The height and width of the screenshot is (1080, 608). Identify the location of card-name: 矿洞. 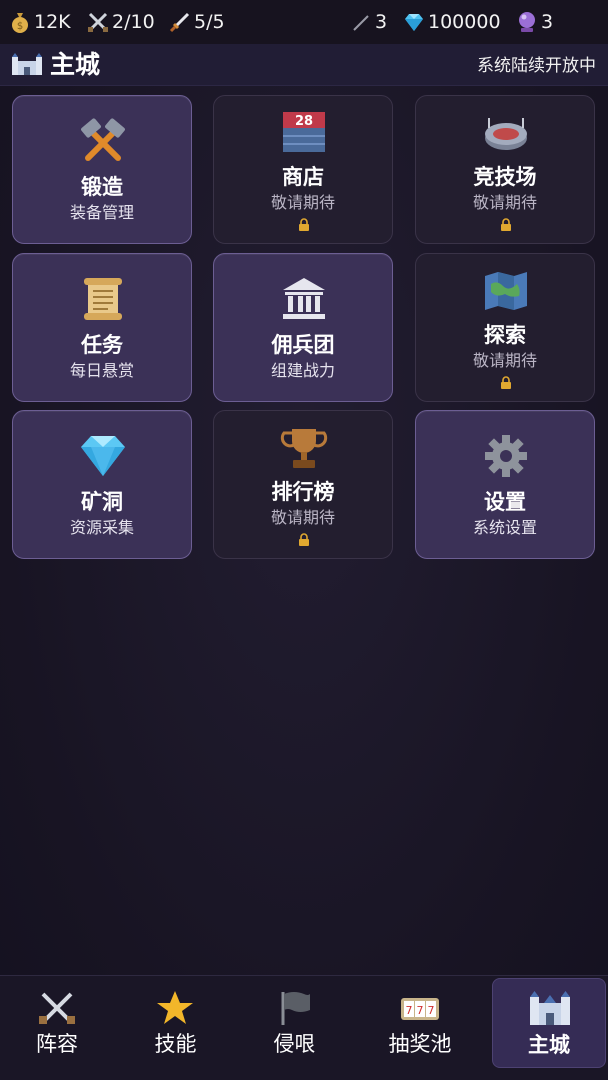
(102, 502).